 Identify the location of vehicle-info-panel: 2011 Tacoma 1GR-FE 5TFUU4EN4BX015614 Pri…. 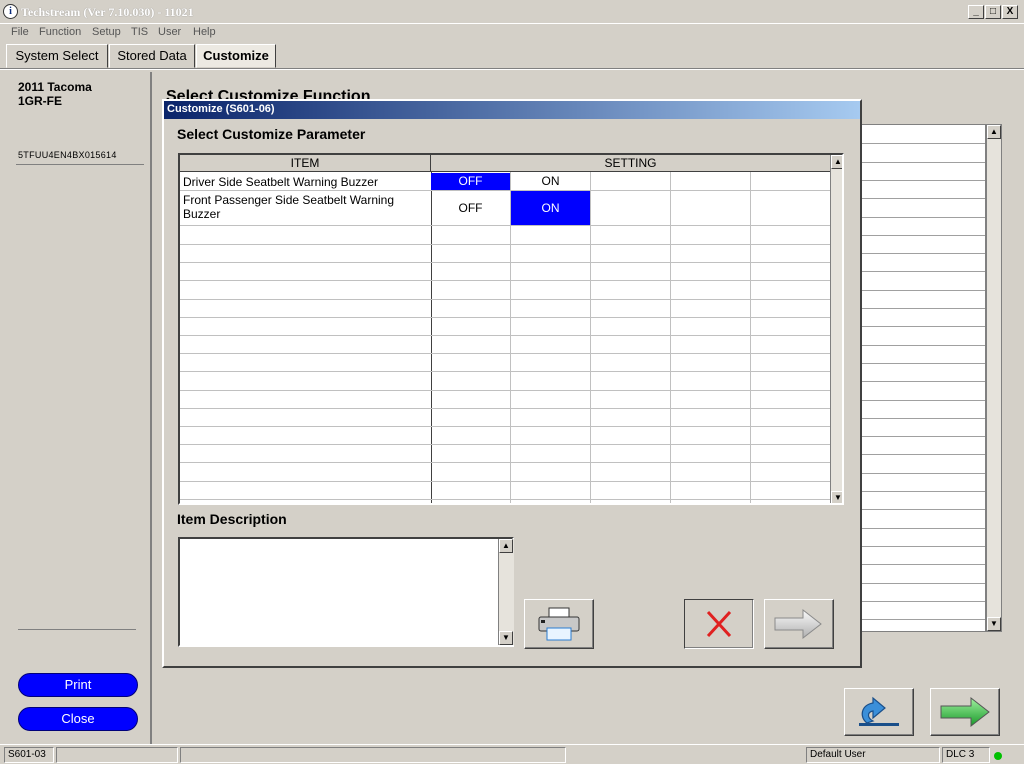
(79, 408).